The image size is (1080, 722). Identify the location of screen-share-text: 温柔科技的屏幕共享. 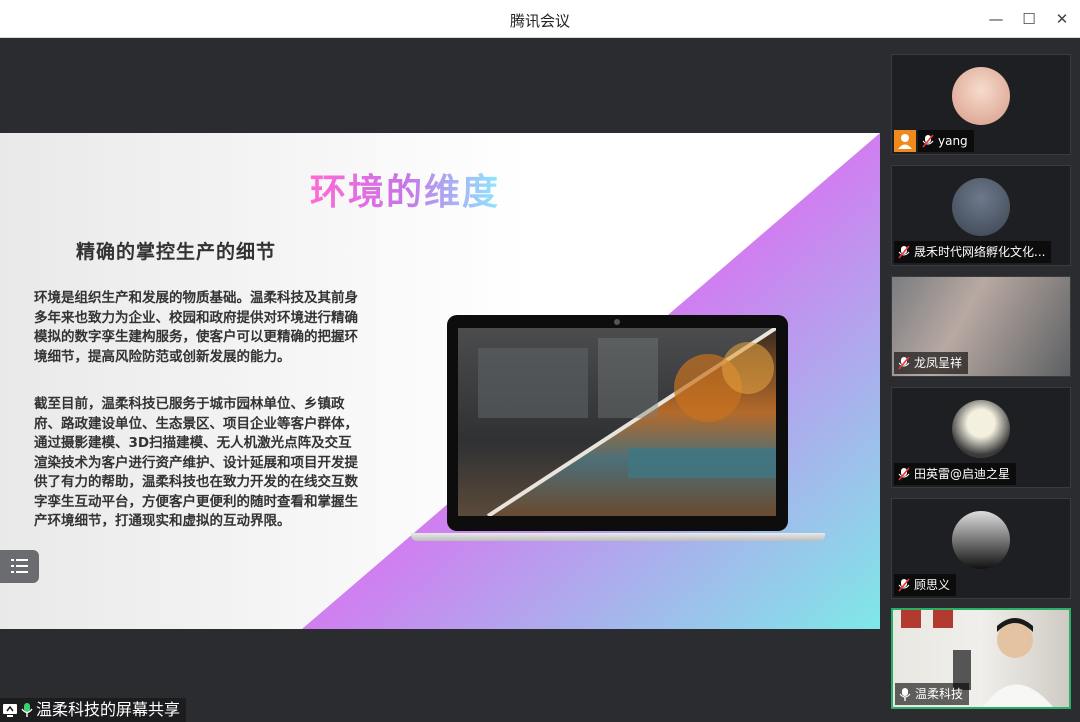
(108, 709).